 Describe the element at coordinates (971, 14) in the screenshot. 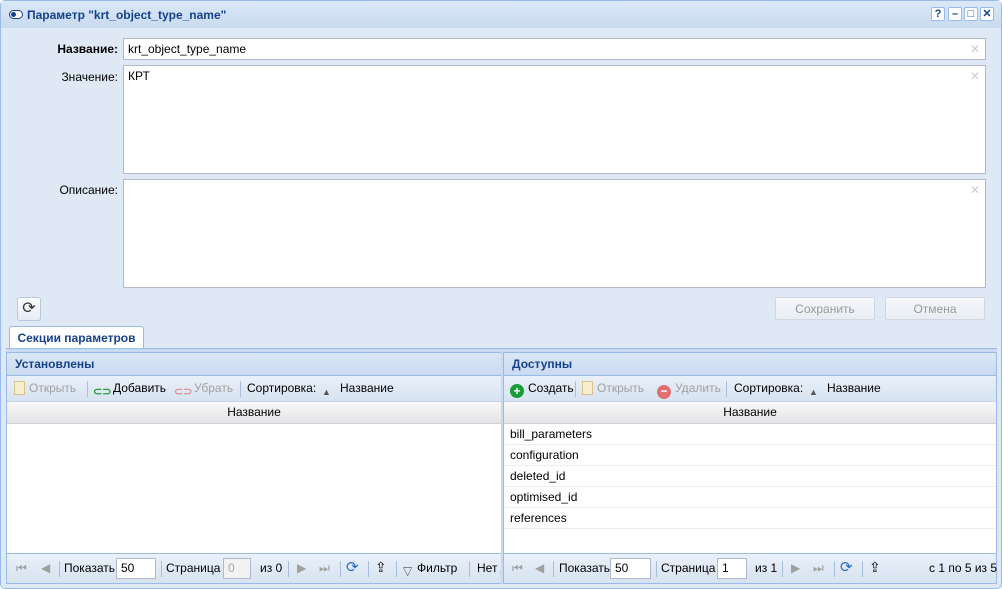

I see `maximize-button: □` at that location.